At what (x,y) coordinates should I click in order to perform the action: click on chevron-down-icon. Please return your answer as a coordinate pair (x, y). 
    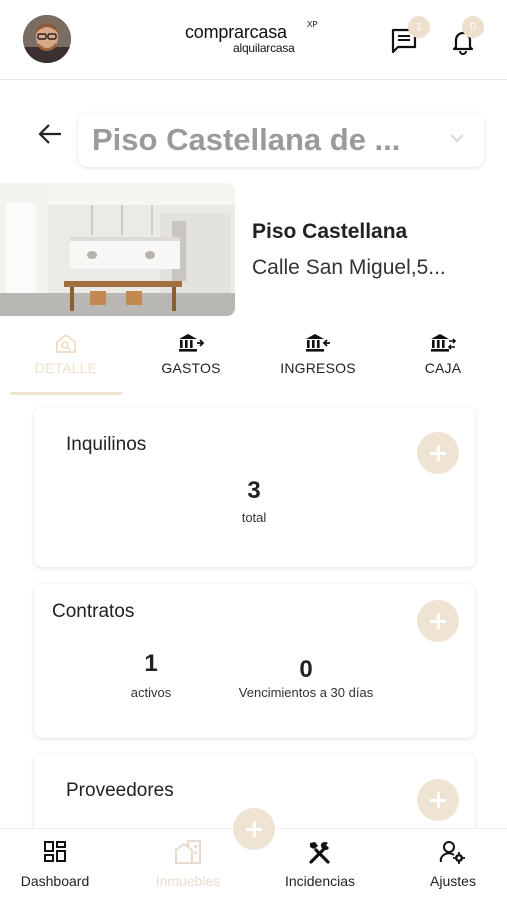
    Looking at the image, I should click on (457, 138).